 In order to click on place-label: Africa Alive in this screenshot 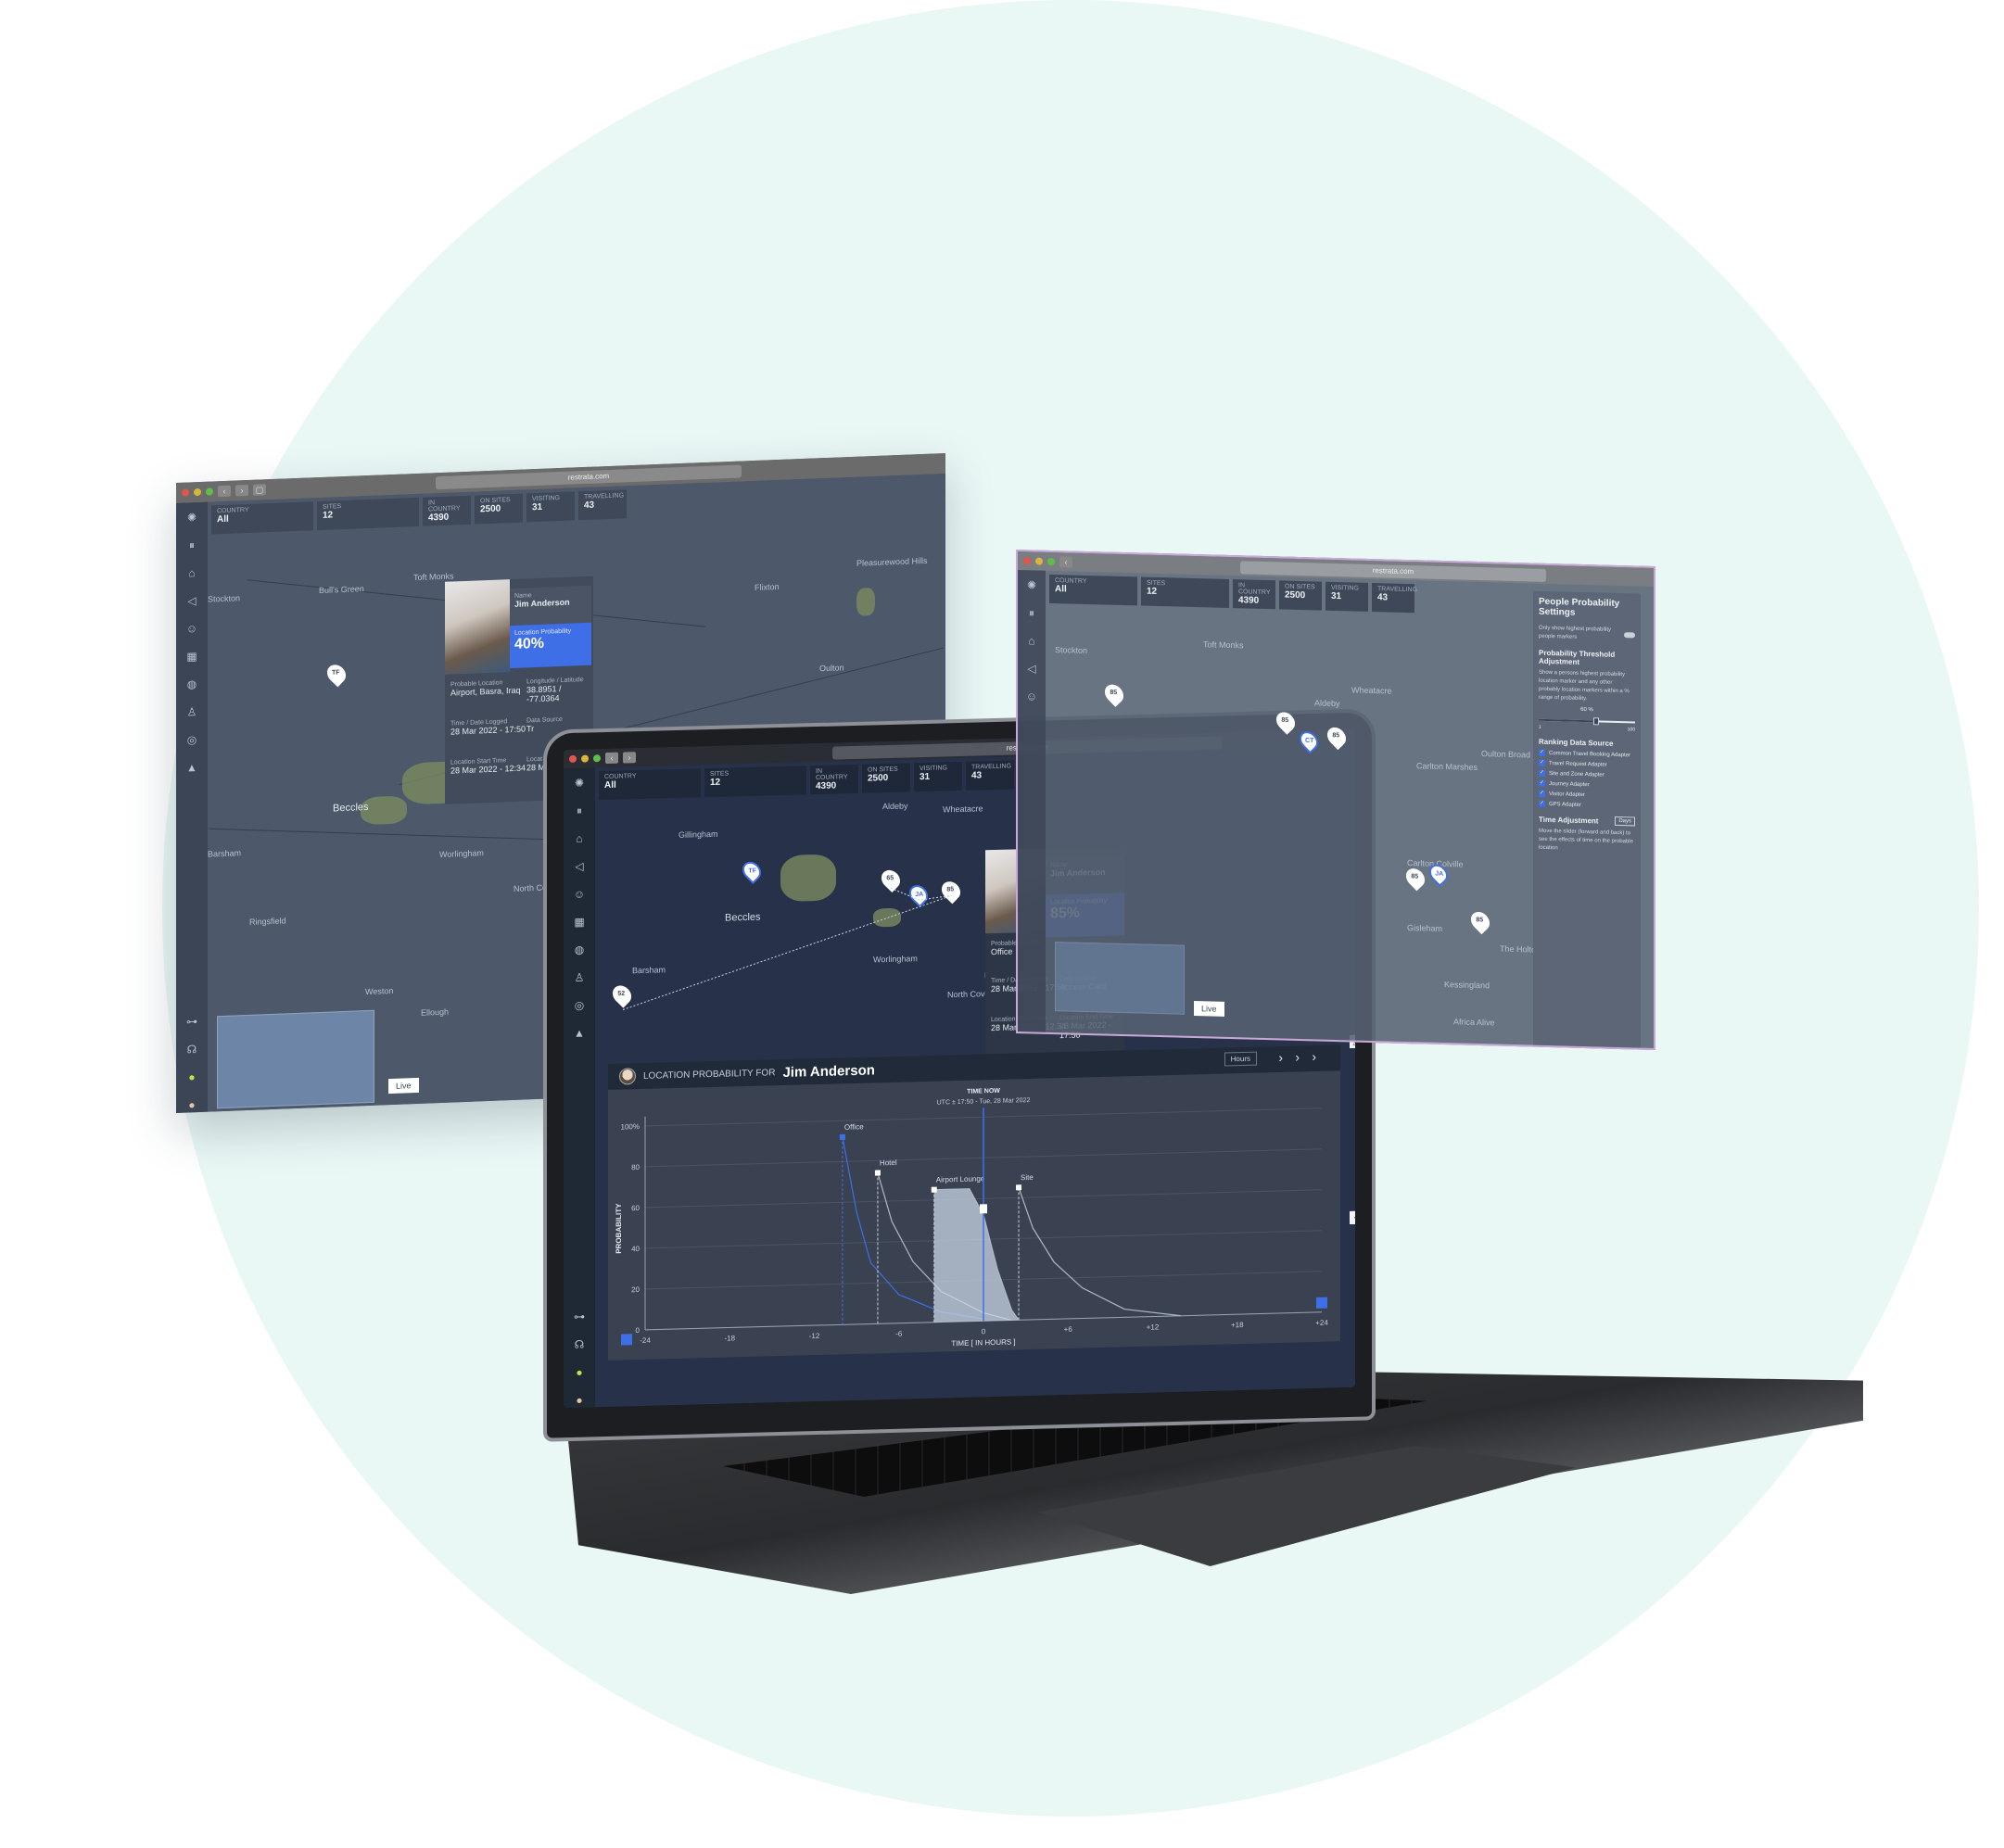, I will do `click(1474, 1022)`.